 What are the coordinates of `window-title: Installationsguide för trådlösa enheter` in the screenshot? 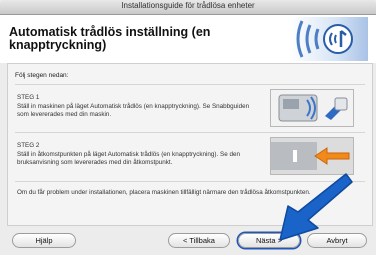 It's located at (188, 5).